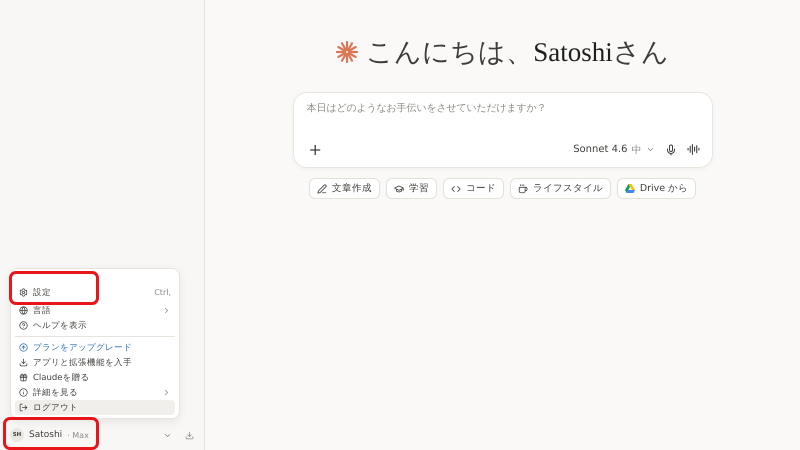  What do you see at coordinates (95, 310) in the screenshot?
I see `menu-item: 言語` at bounding box center [95, 310].